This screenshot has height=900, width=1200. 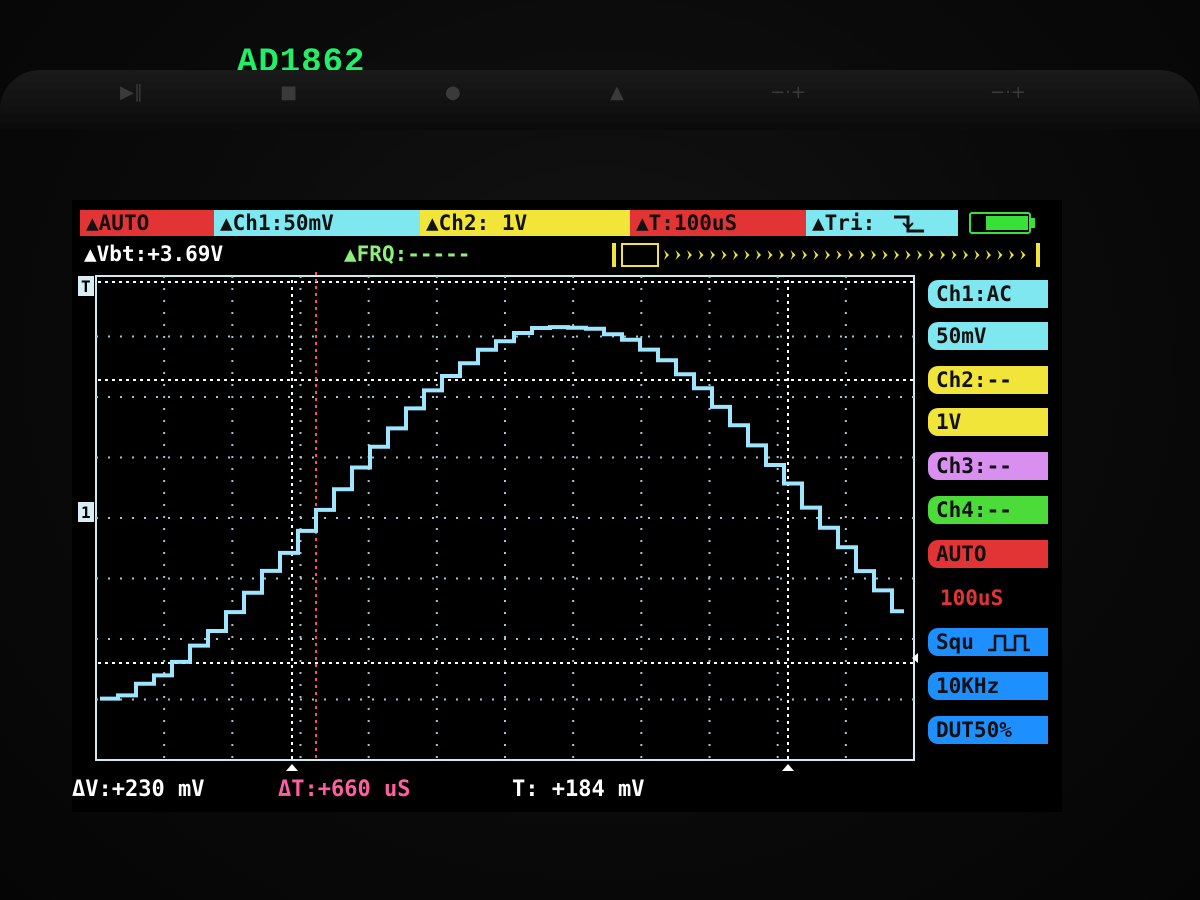 I want to click on frequency-readout: ▲FRQ:-----, so click(x=407, y=254).